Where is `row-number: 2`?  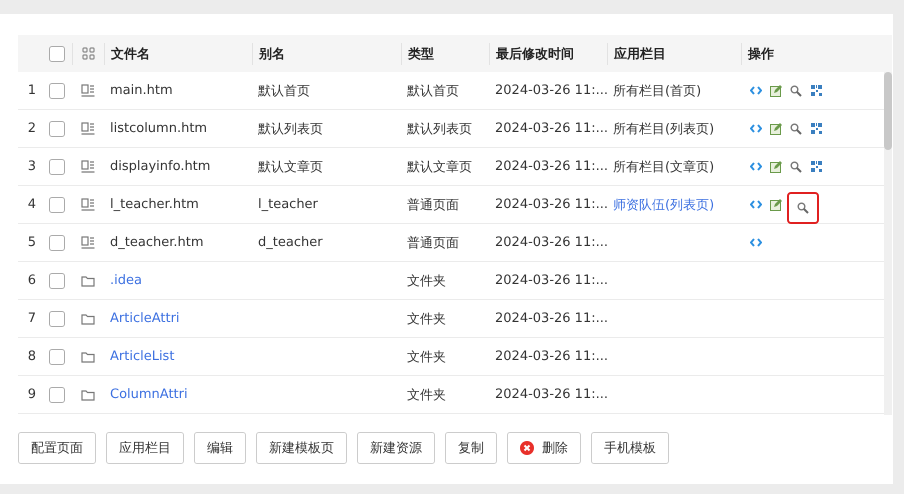 row-number: 2 is located at coordinates (32, 128).